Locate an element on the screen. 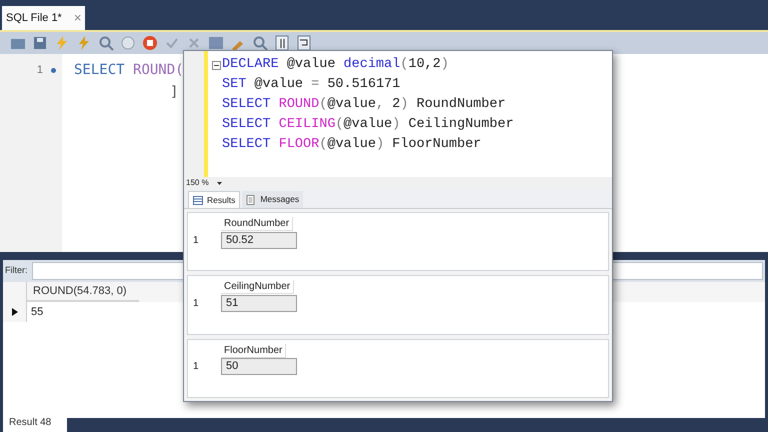  close-icon: × is located at coordinates (78, 18).